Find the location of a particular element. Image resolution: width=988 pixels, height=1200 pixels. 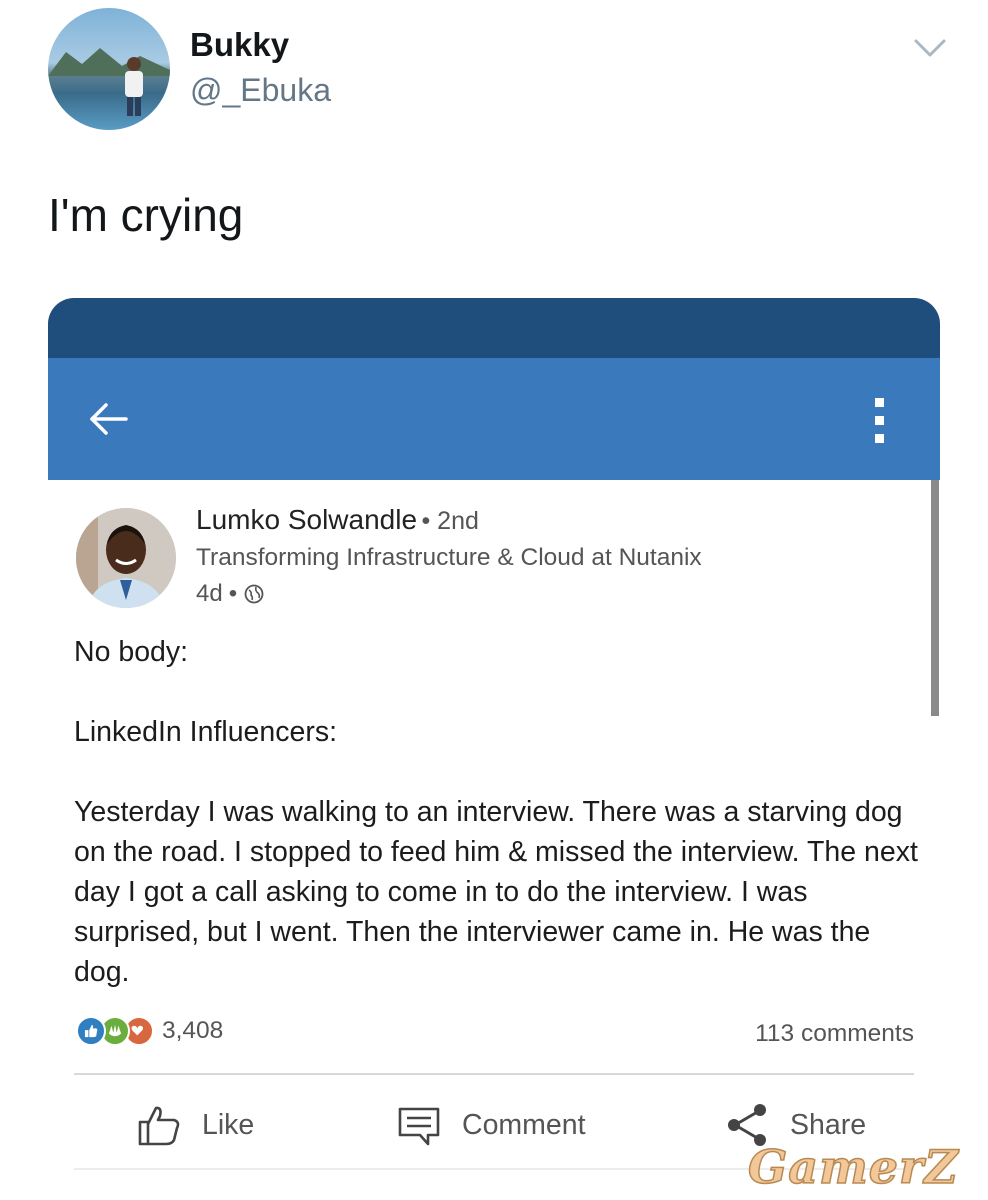

post-author-row: Lumko Solwandle • 2nd is located at coordinates (337, 520).